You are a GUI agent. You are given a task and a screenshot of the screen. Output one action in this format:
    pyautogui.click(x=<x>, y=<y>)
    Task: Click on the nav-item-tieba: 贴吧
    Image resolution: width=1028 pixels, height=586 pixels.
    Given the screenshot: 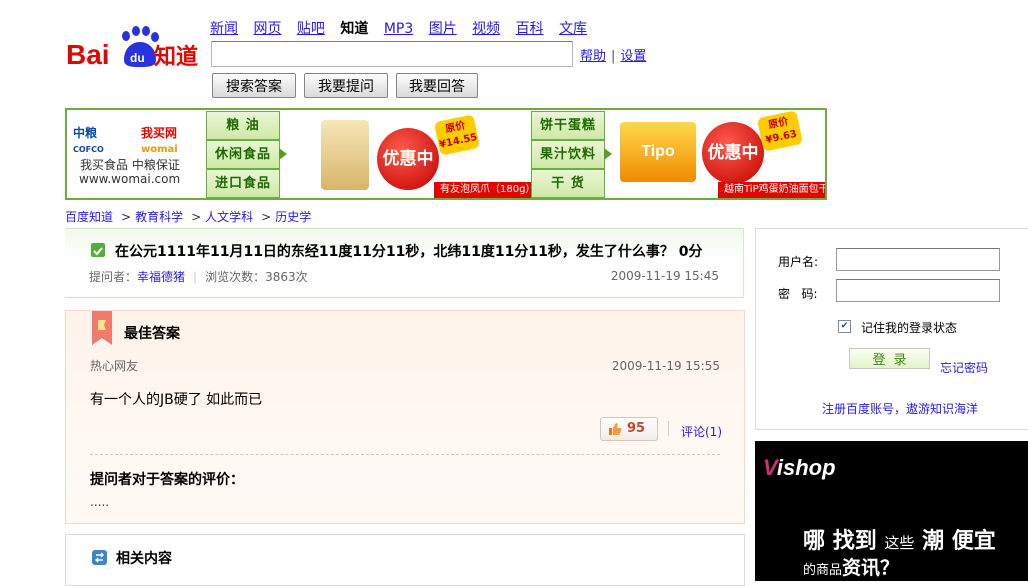 What is the action you would take?
    pyautogui.click(x=311, y=29)
    